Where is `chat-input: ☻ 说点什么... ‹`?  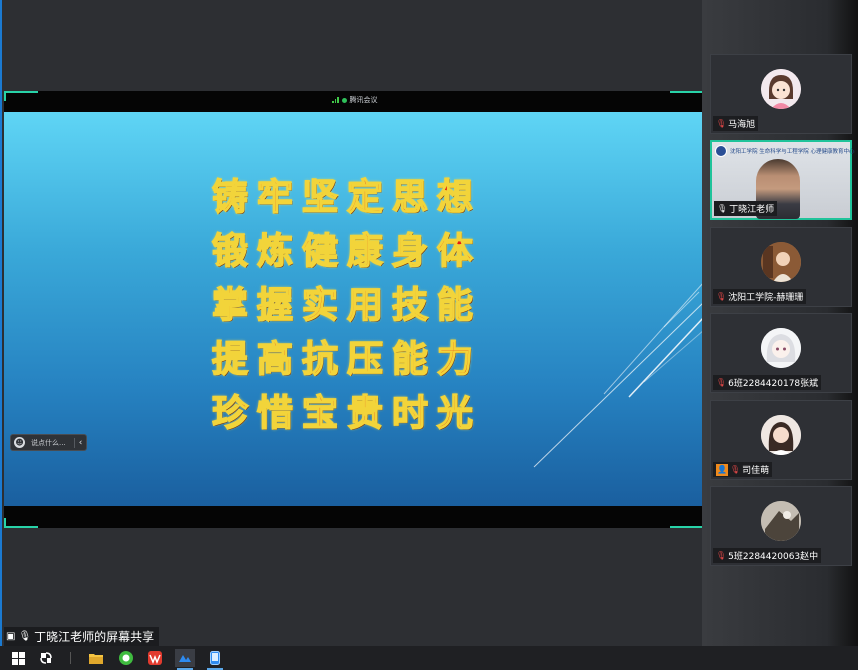 chat-input: ☻ 说点什么... ‹ is located at coordinates (48, 442).